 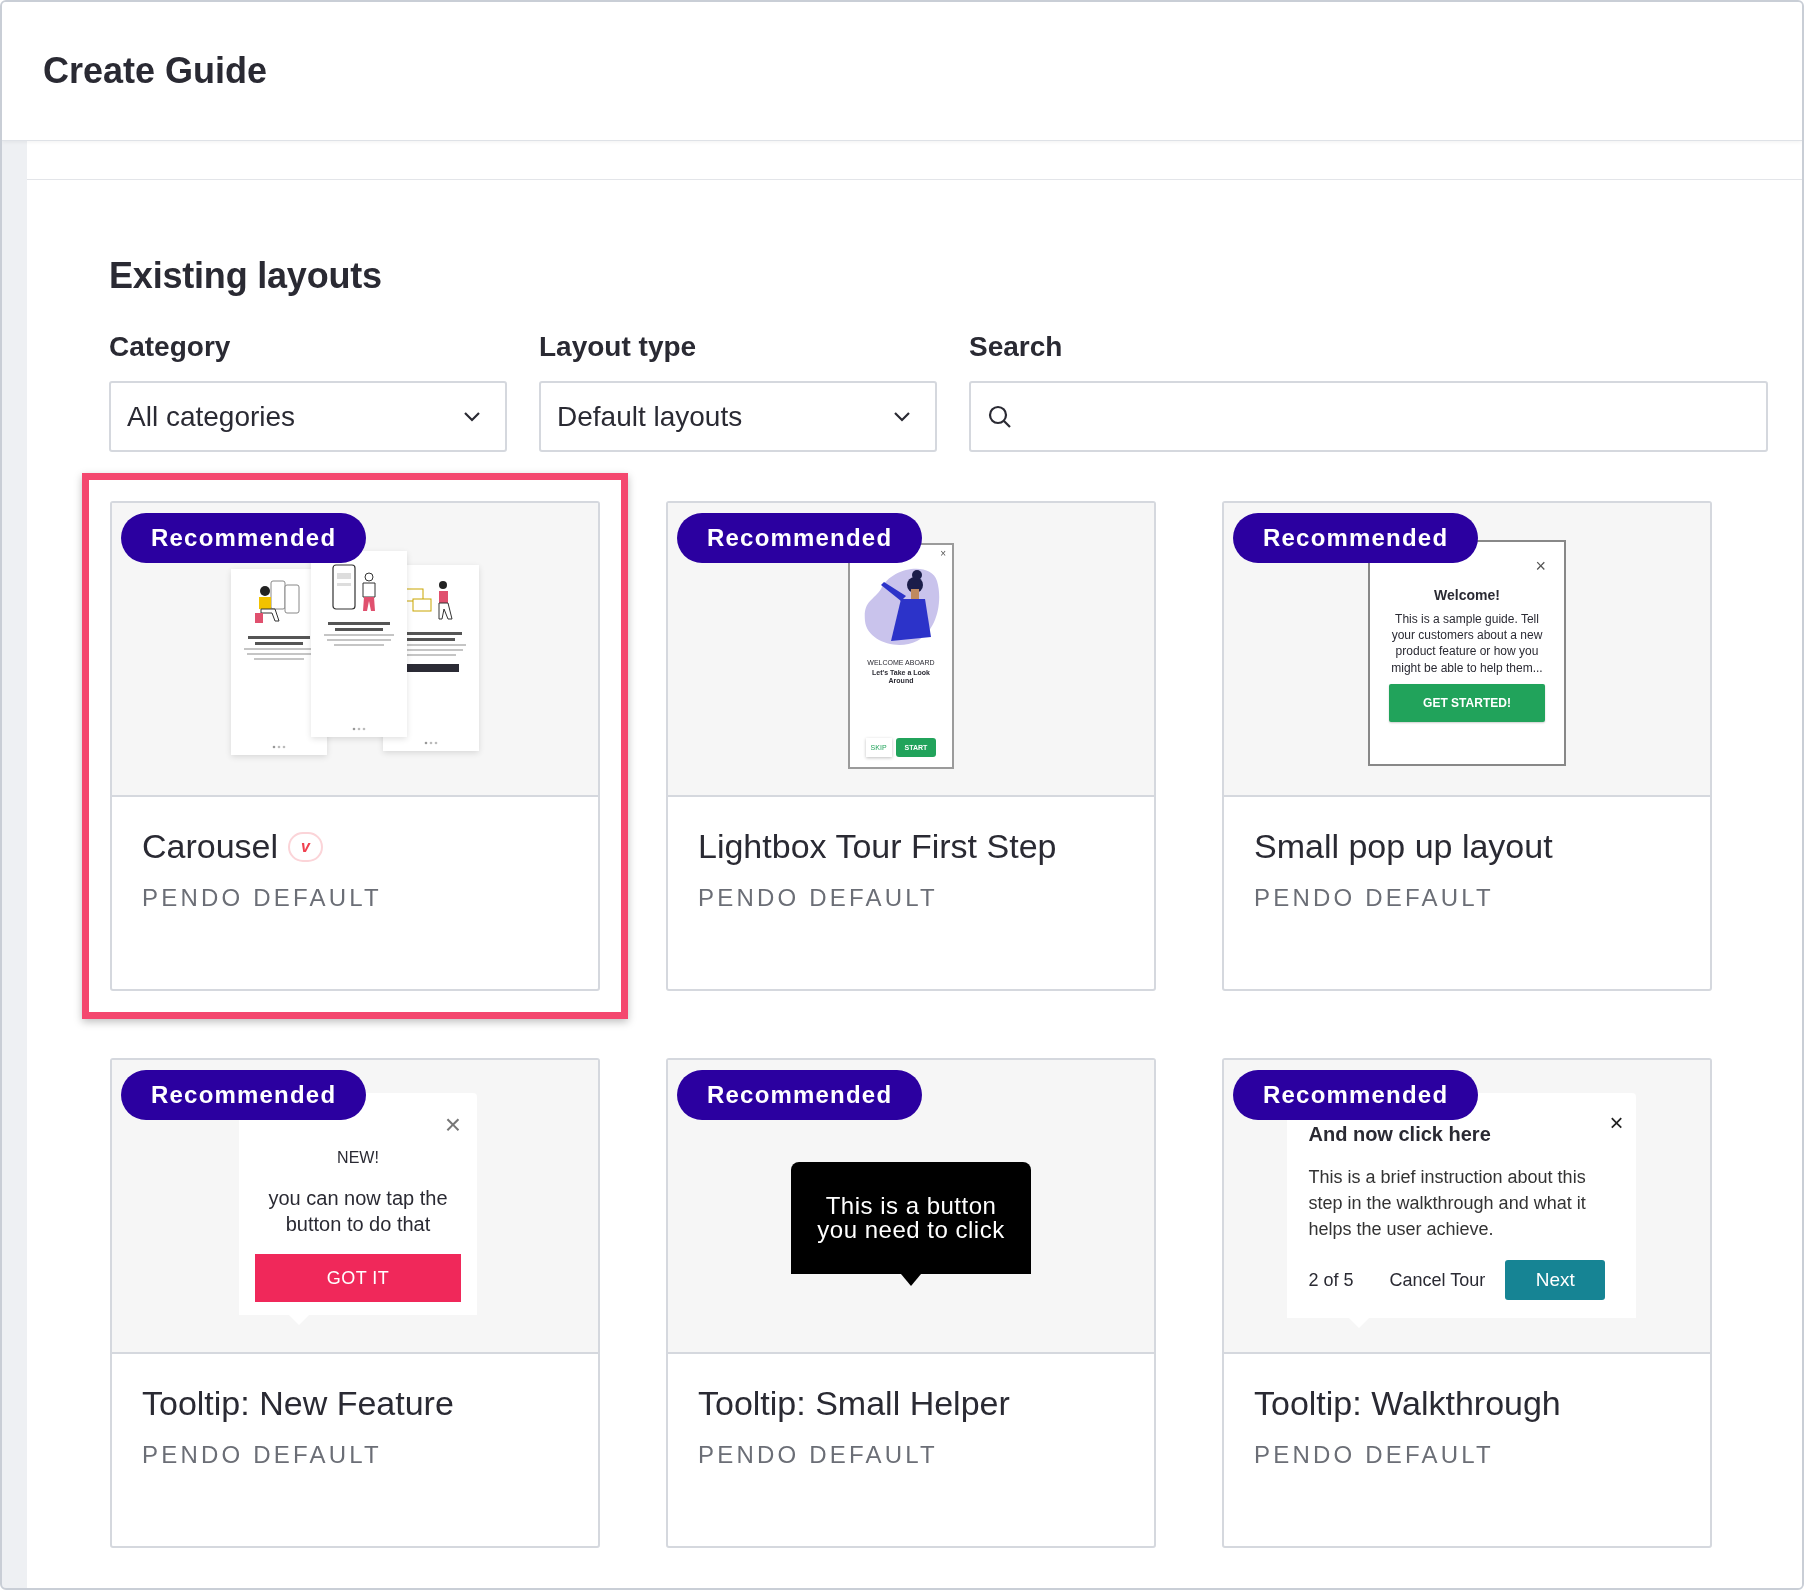 I want to click on cancel-tour-link: Cancel Tour, so click(x=1437, y=1280).